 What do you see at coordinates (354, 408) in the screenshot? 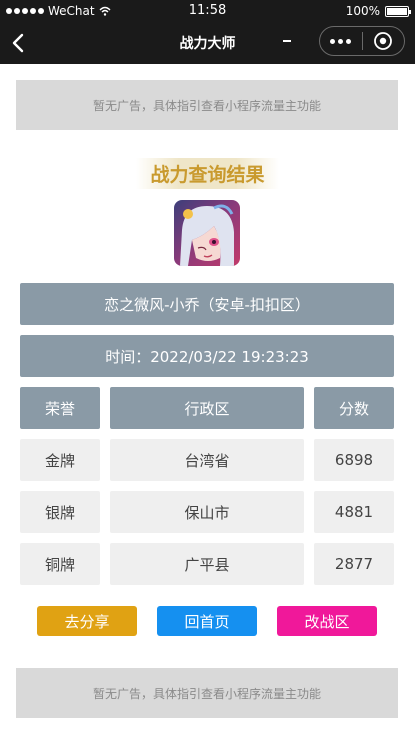
I see `column-header-score: 分数` at bounding box center [354, 408].